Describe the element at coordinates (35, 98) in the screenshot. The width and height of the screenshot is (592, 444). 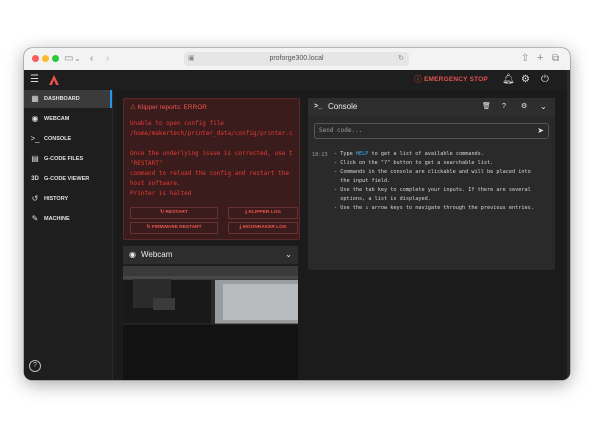
I see `dashboard-icon: ▦` at that location.